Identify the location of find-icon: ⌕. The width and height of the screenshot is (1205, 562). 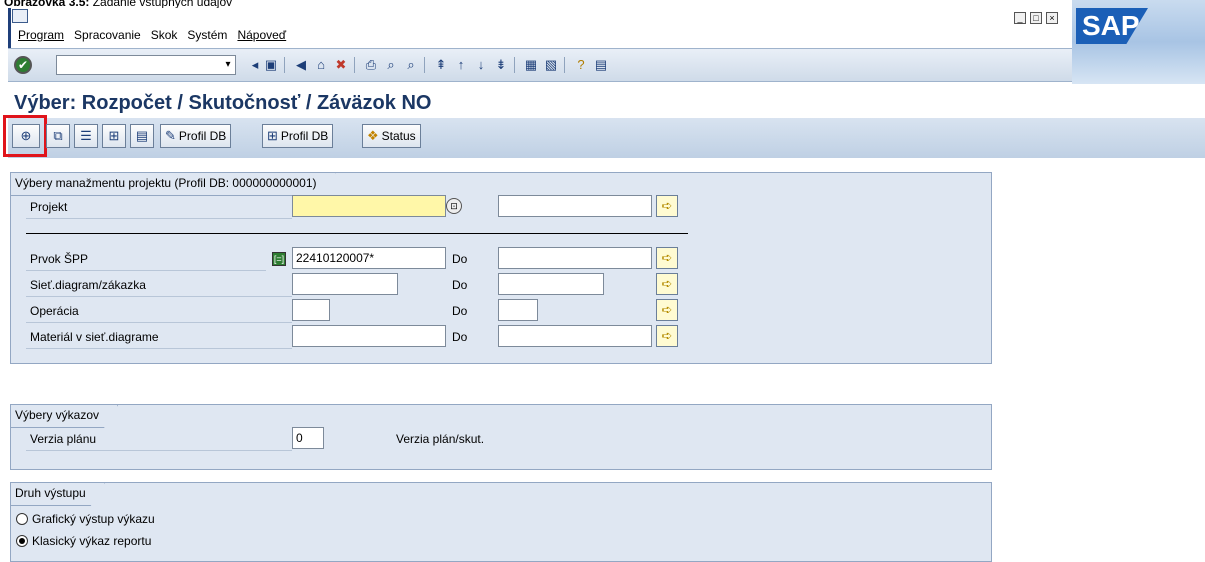
(391, 65).